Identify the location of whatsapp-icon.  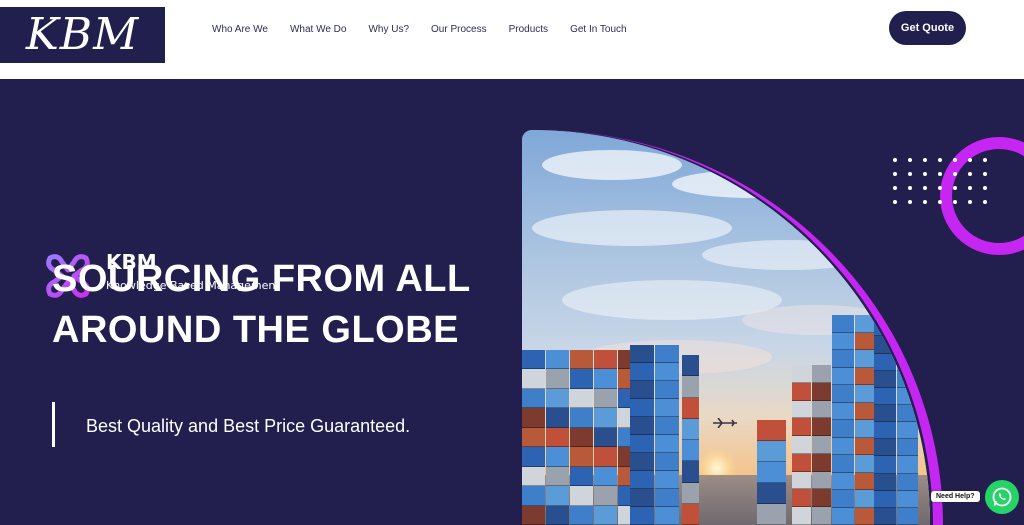
(1002, 497).